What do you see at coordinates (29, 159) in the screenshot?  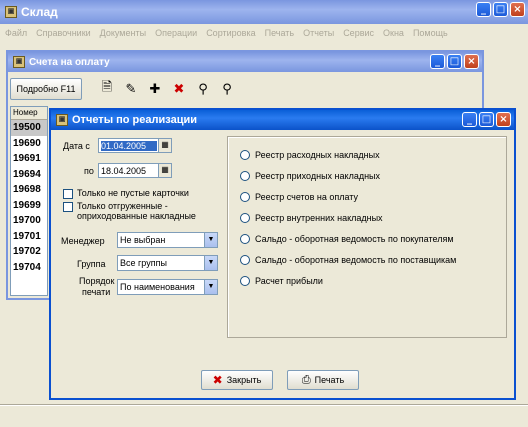 I see `table-row: 19691` at bounding box center [29, 159].